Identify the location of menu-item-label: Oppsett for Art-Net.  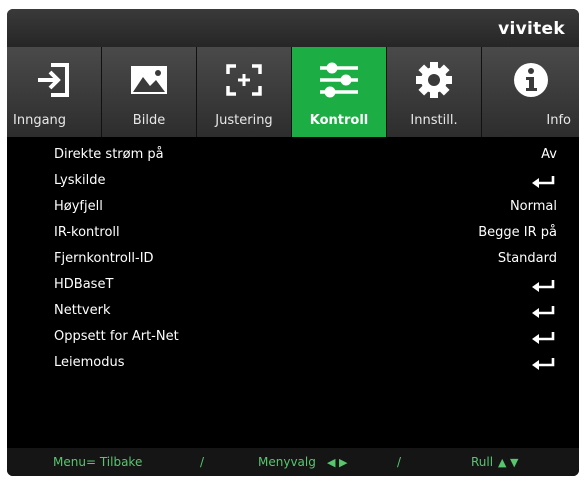
(116, 336).